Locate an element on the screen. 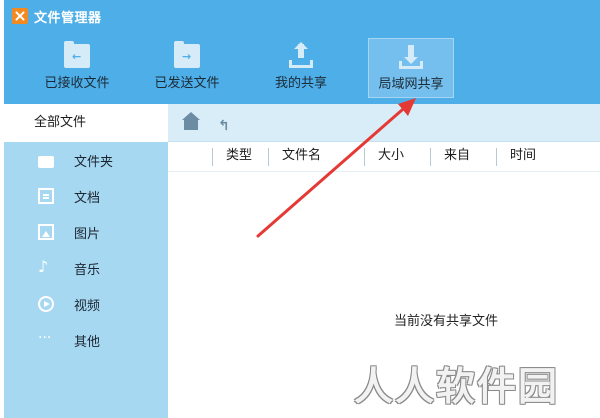 The height and width of the screenshot is (418, 600). sidebar-item-other: 其他 is located at coordinates (86, 340).